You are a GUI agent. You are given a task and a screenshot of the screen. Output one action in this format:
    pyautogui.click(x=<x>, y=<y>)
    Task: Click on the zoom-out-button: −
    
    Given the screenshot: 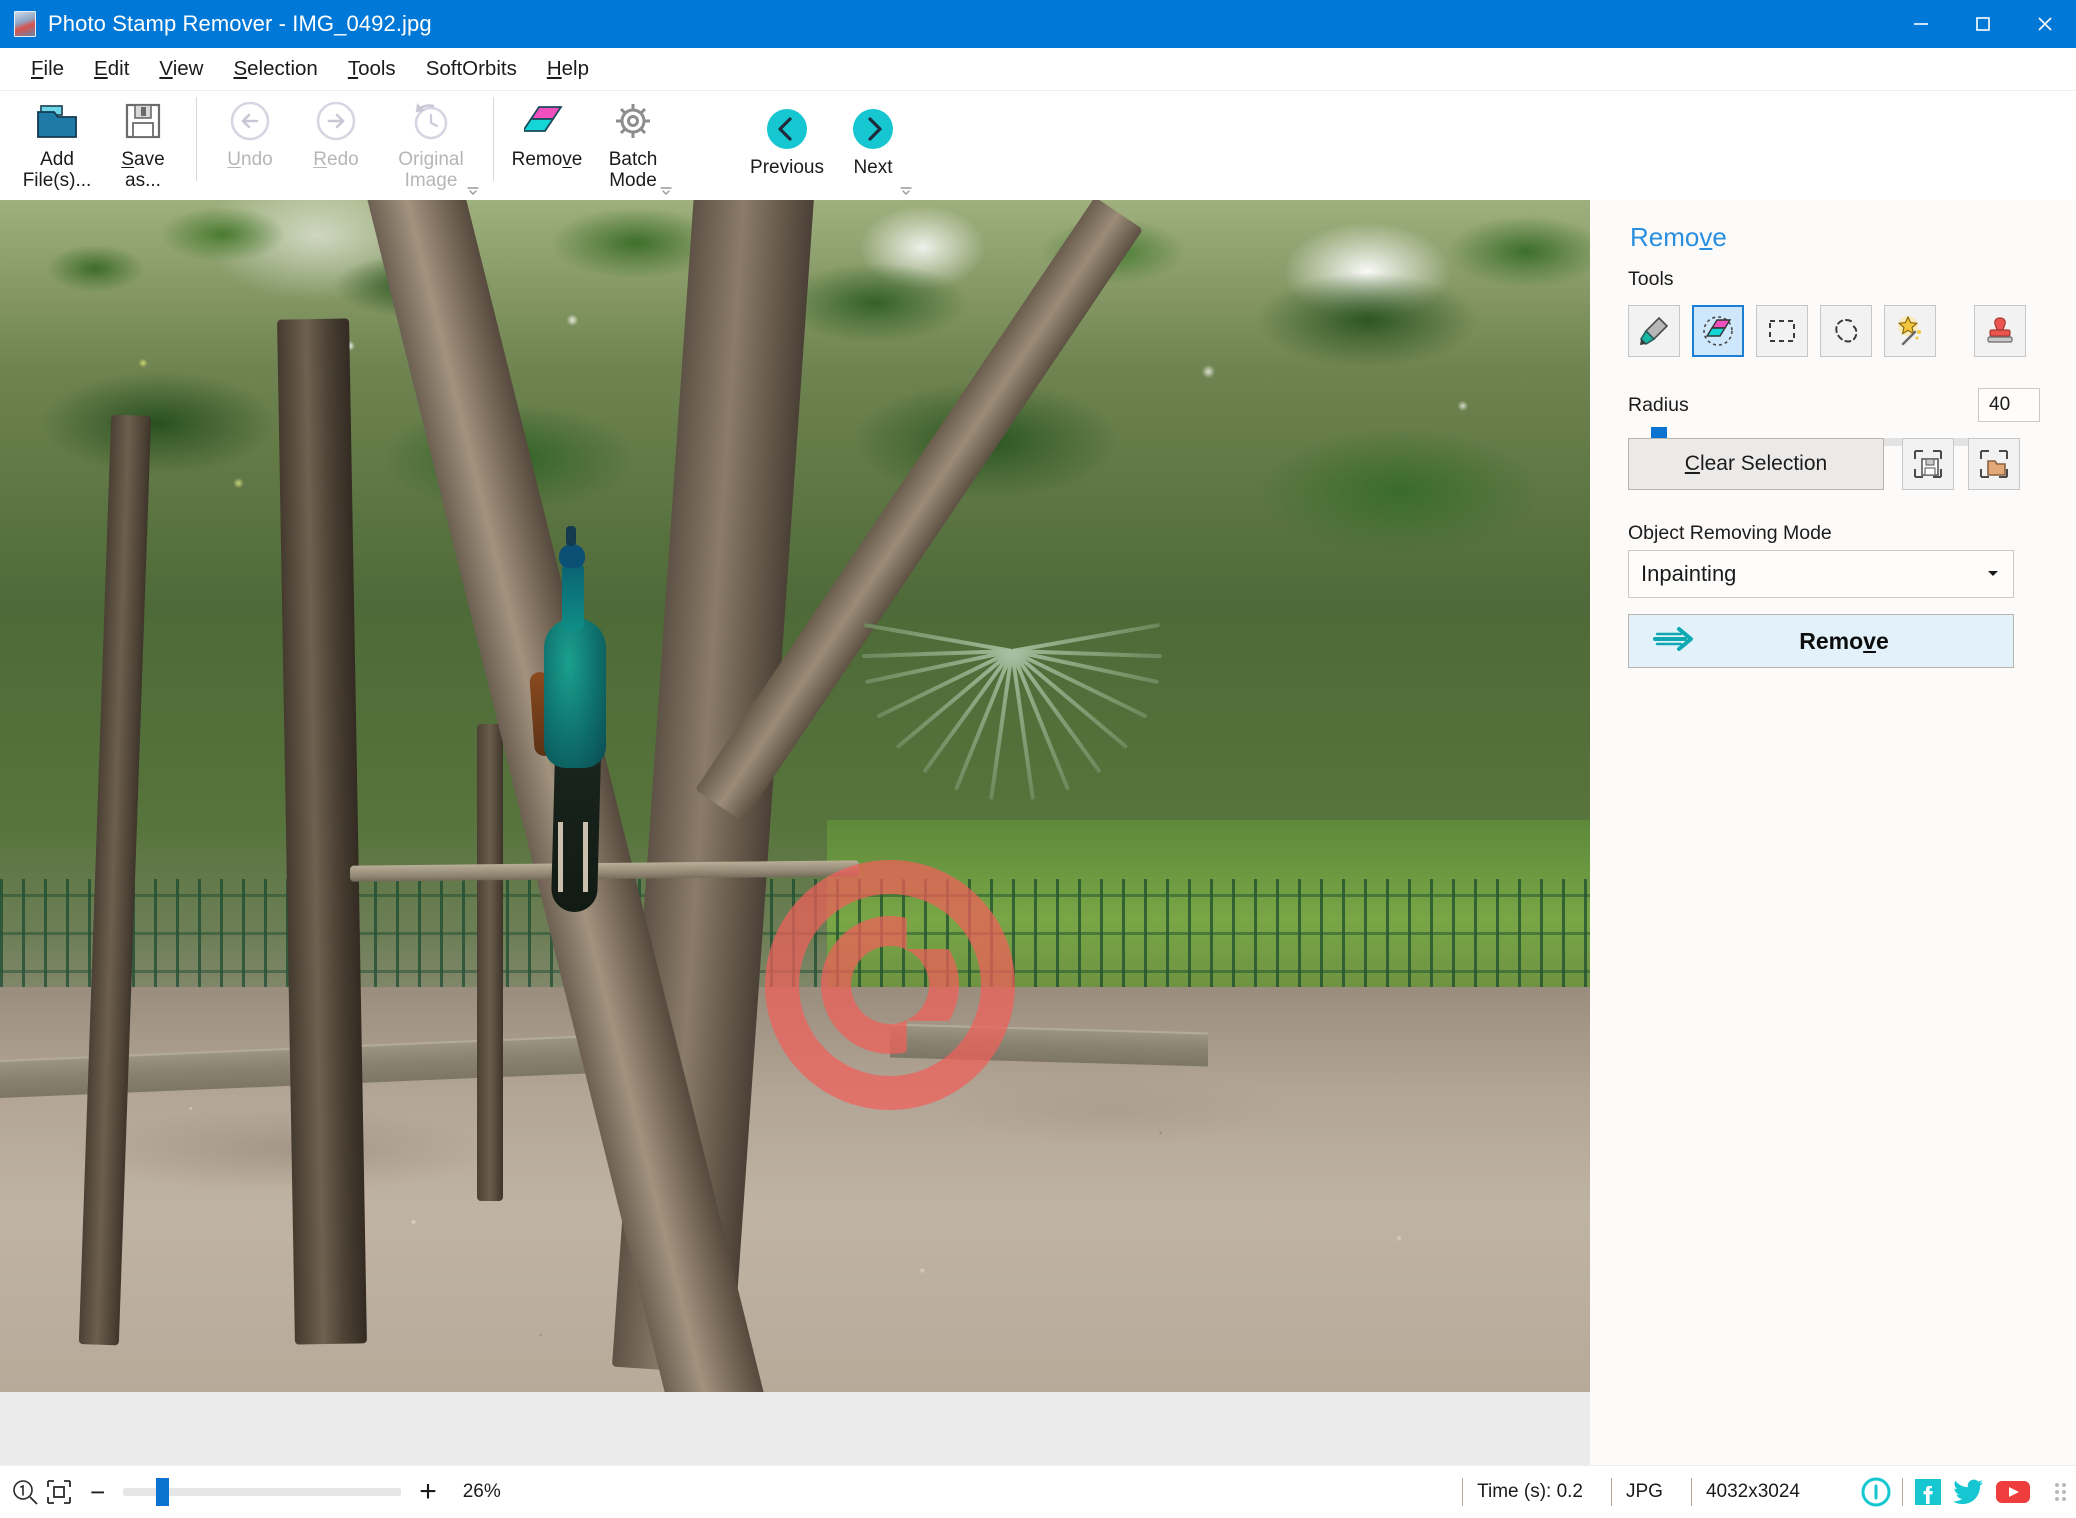 What is the action you would take?
    pyautogui.click(x=97, y=1492)
    